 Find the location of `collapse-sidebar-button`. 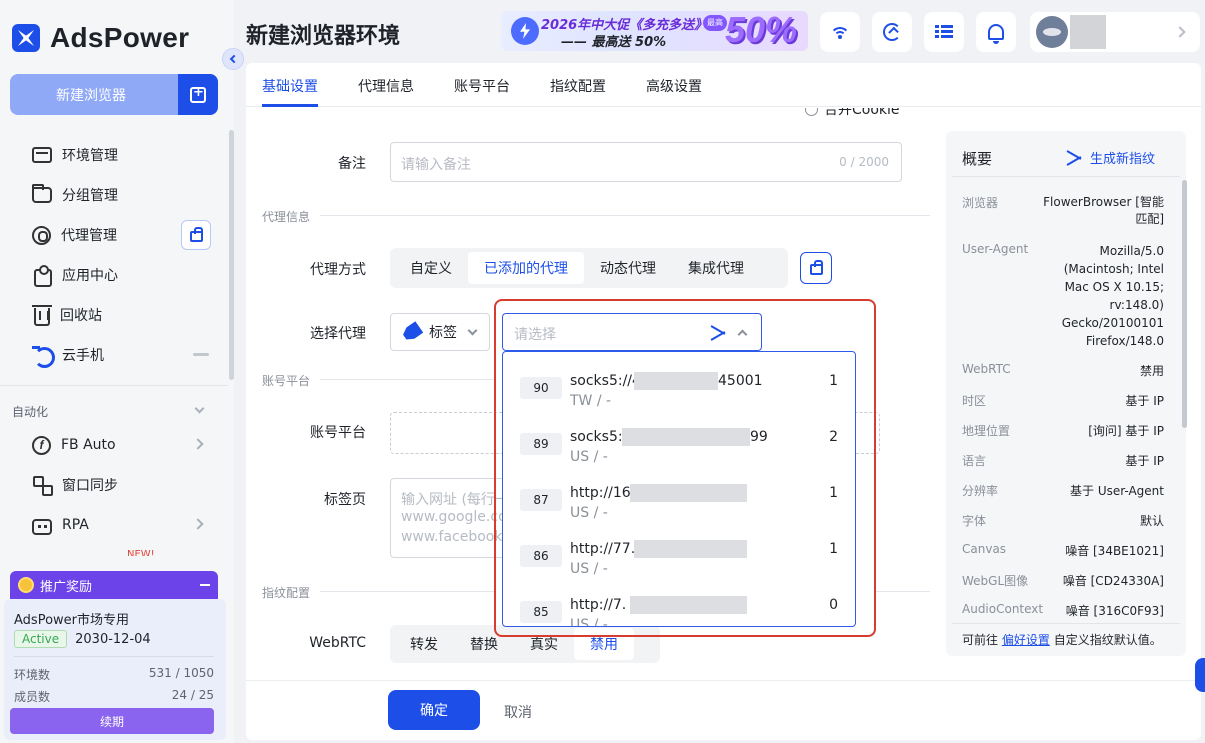

collapse-sidebar-button is located at coordinates (233, 59).